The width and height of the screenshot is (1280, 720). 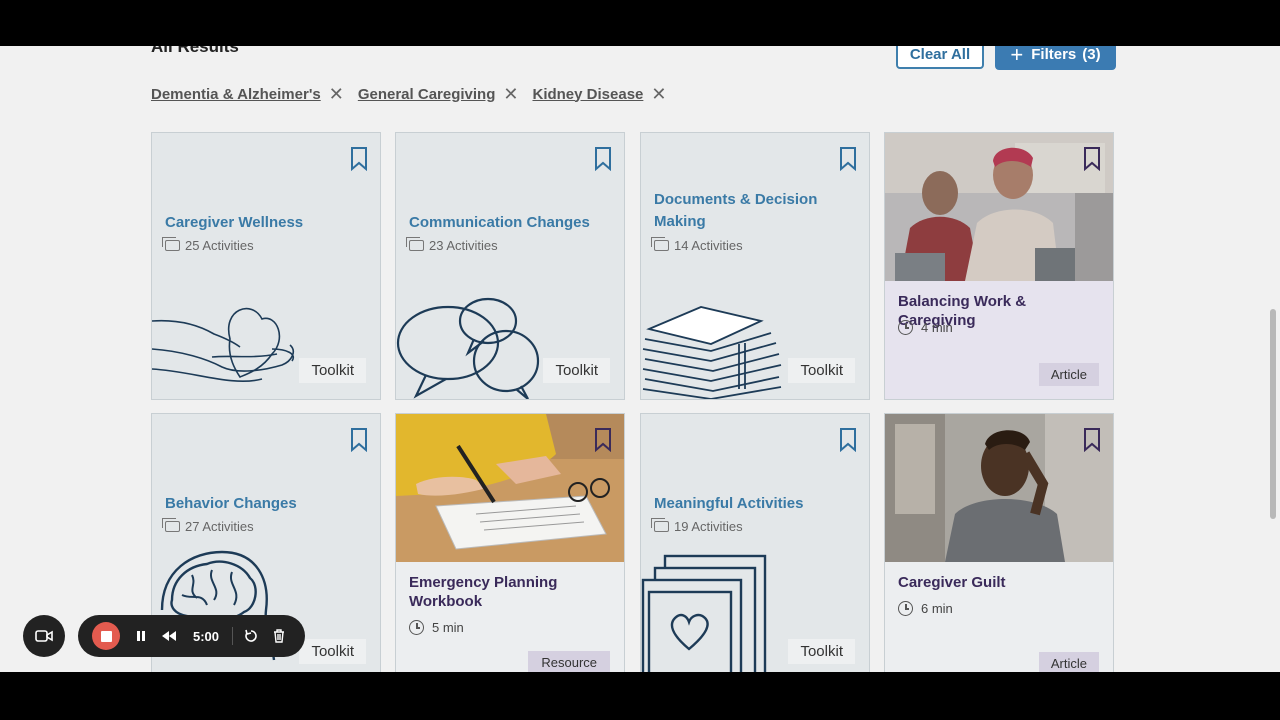 What do you see at coordinates (587, 94) in the screenshot?
I see `filter-chip-label: Kidney Disease` at bounding box center [587, 94].